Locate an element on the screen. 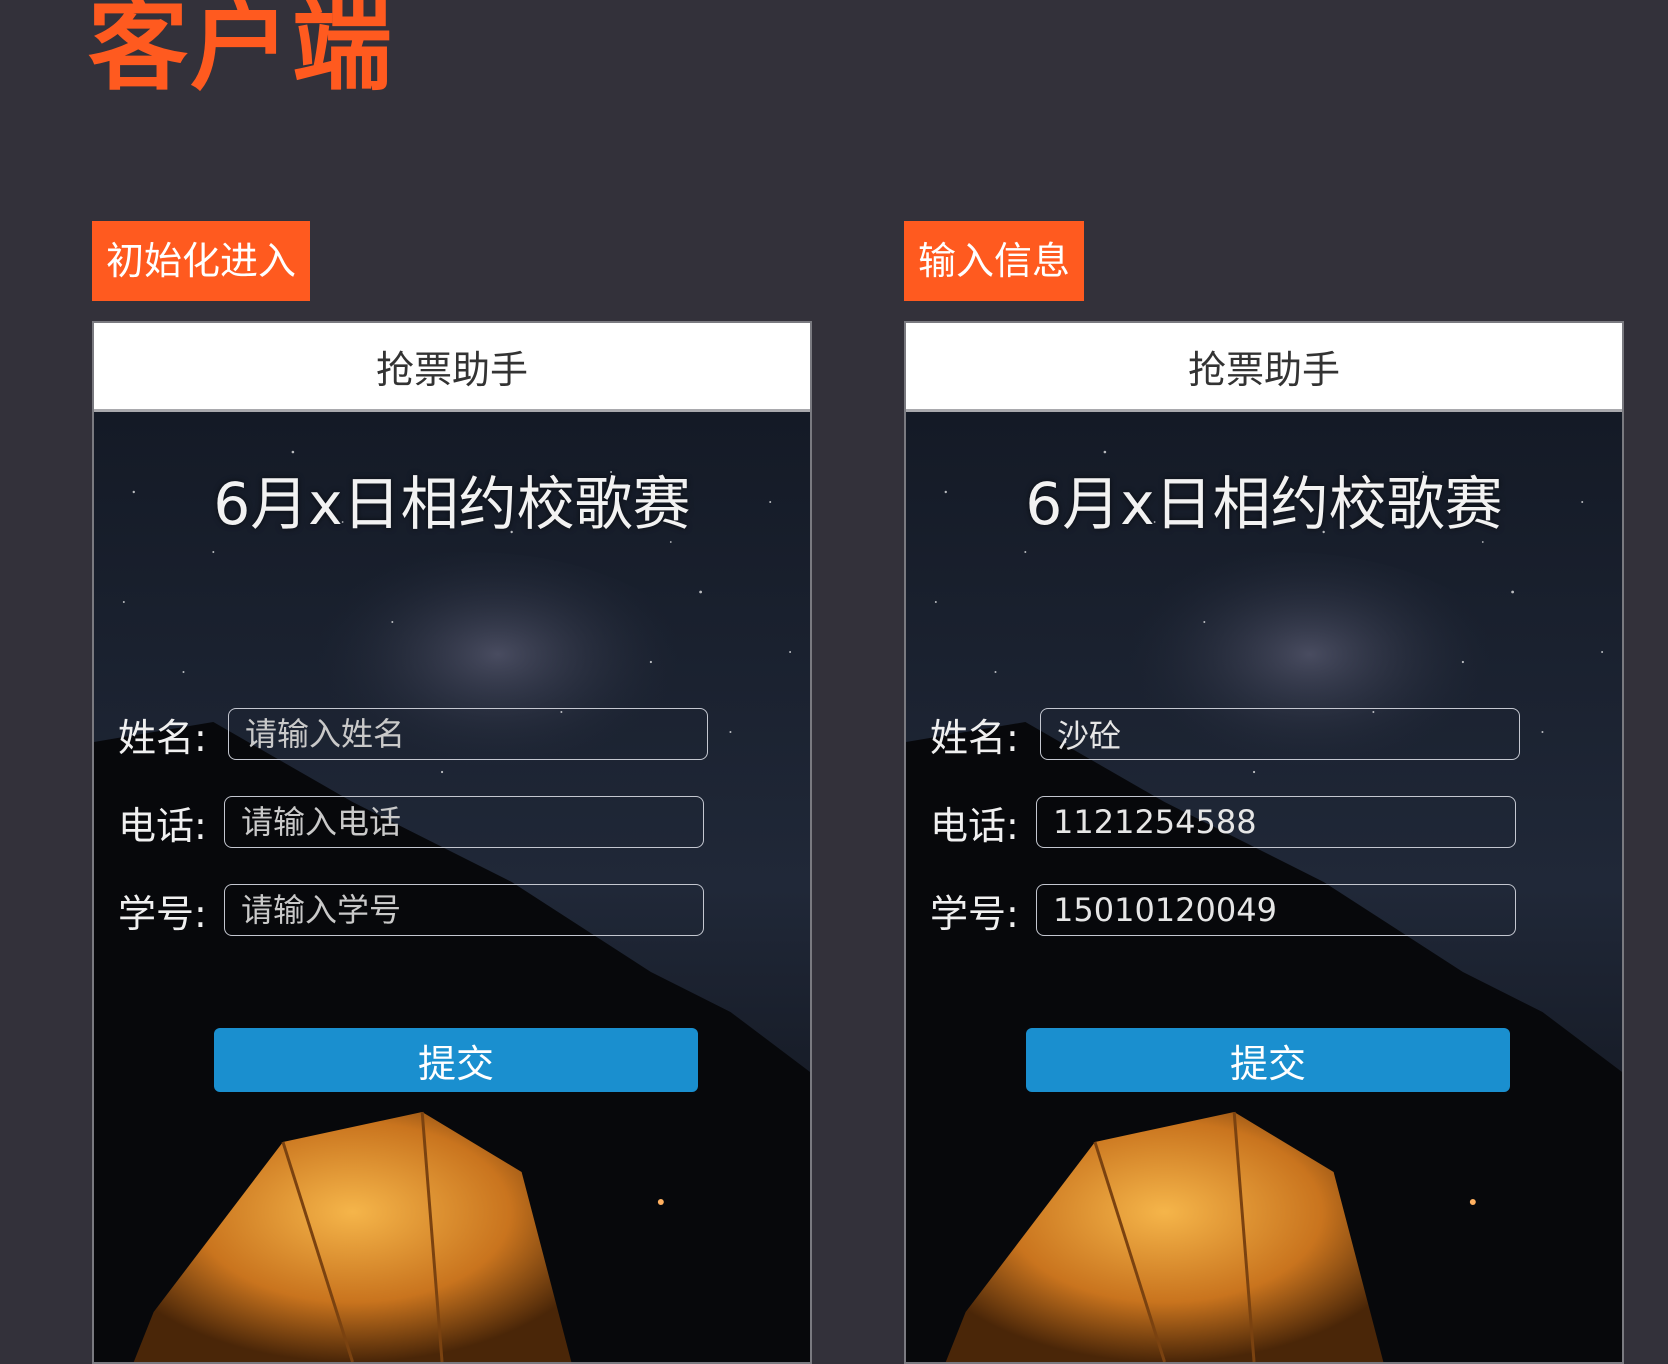 The height and width of the screenshot is (1364, 1668). step-tag-filled: 输入信息 is located at coordinates (994, 261).